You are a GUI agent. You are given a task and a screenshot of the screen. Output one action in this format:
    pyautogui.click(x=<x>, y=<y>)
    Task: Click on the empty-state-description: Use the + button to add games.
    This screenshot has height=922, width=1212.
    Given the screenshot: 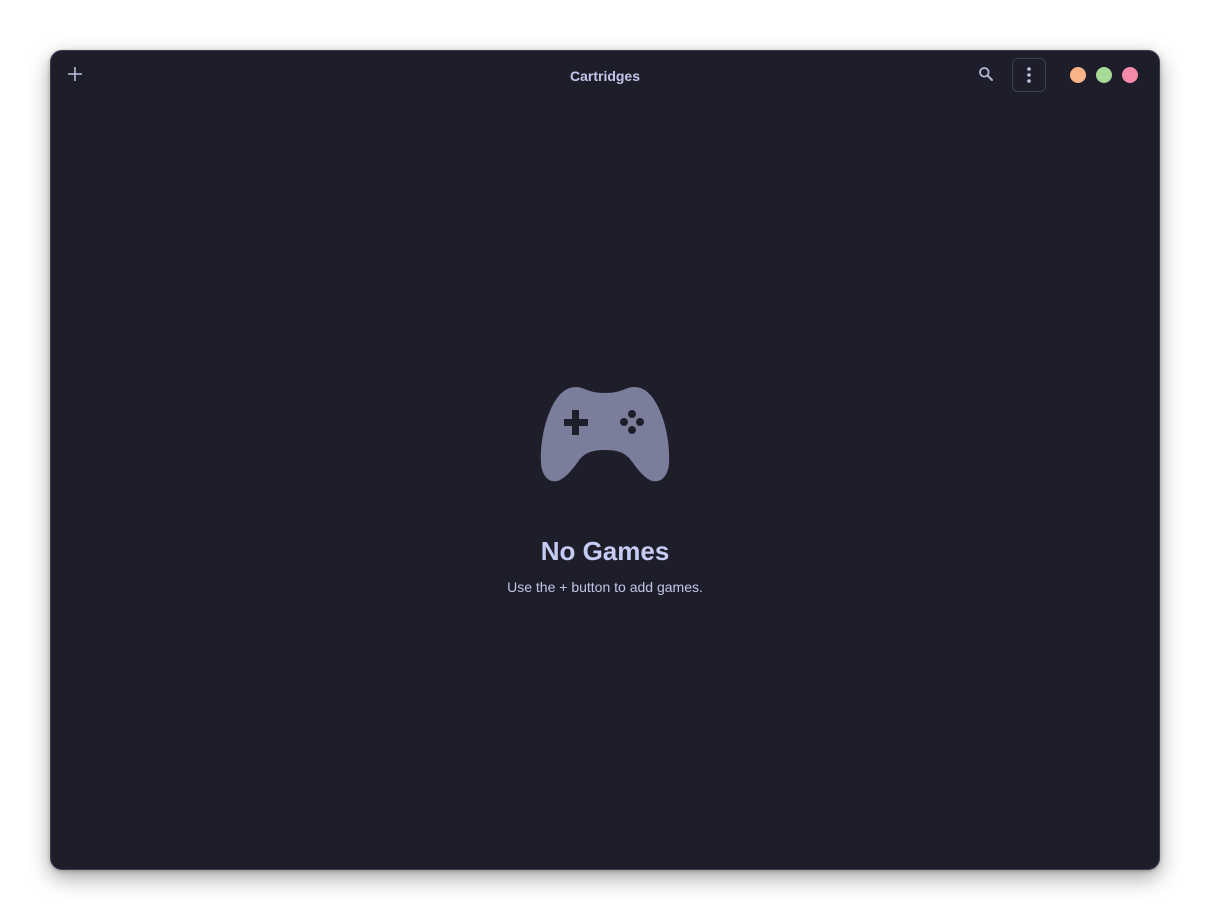 What is the action you would take?
    pyautogui.click(x=605, y=587)
    